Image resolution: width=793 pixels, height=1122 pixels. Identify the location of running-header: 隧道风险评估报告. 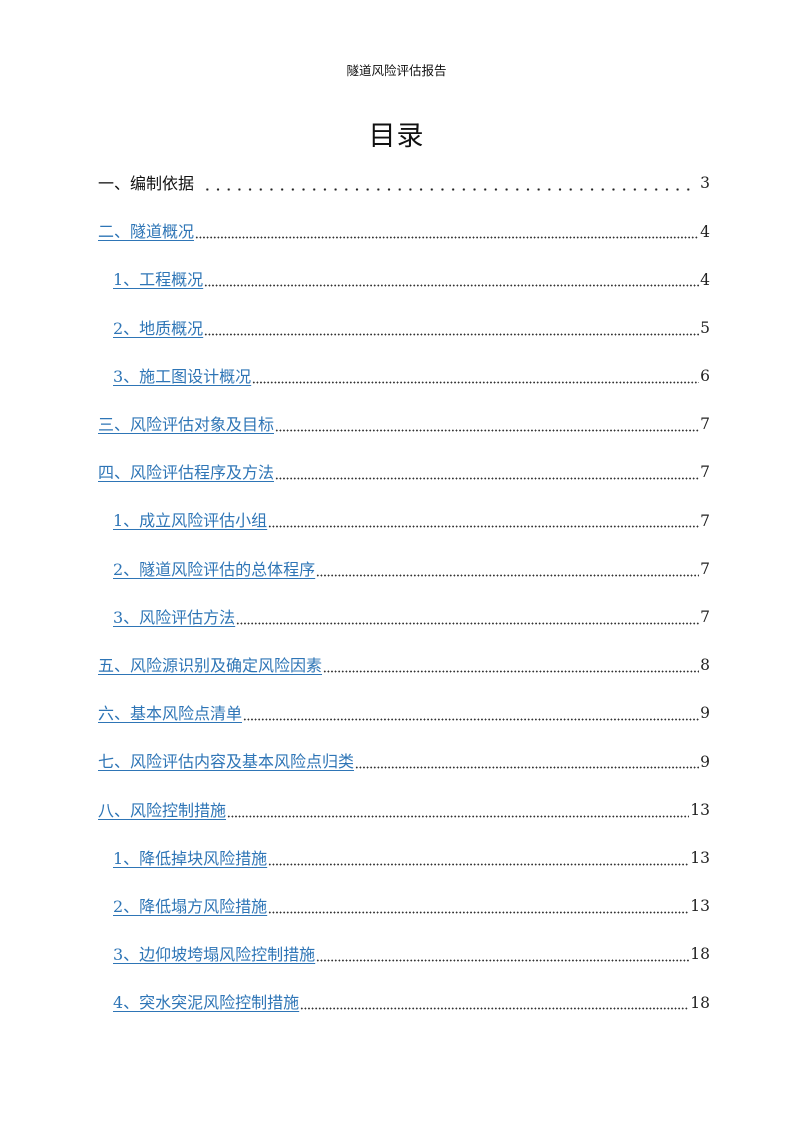
(396, 70).